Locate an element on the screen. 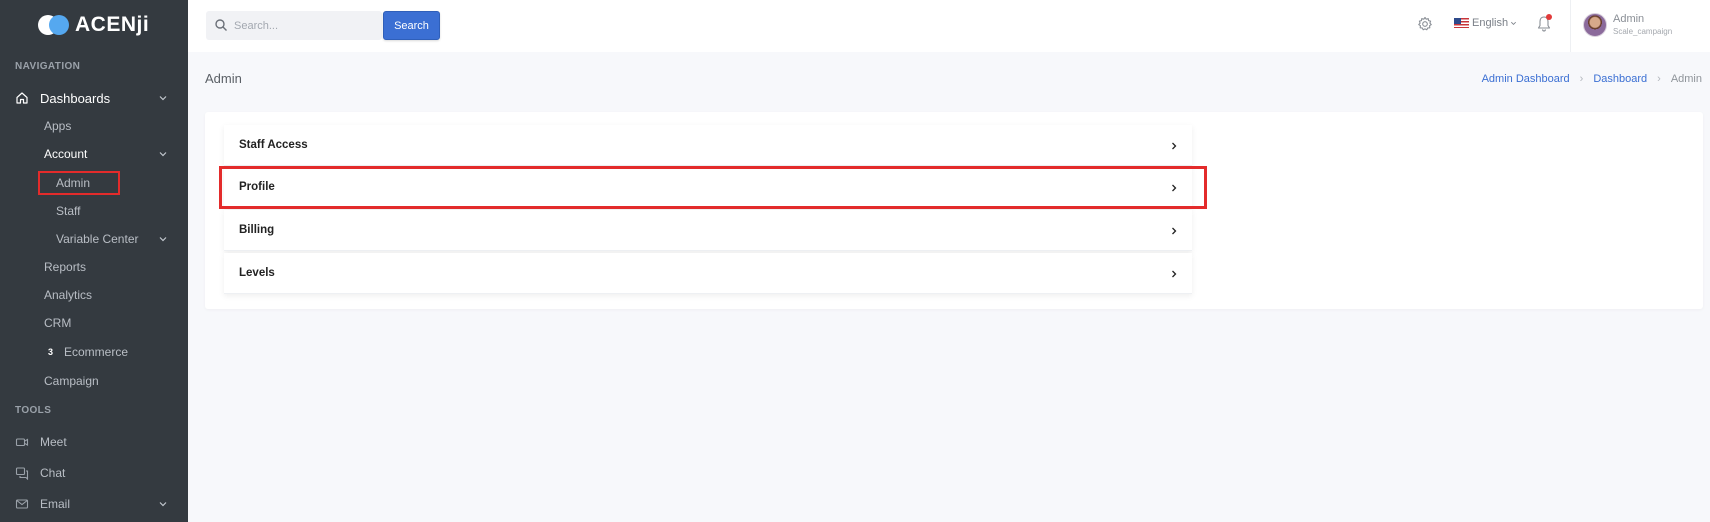 Image resolution: width=1710 pixels, height=522 pixels. sidebar-item-reports: Reports is located at coordinates (94, 267).